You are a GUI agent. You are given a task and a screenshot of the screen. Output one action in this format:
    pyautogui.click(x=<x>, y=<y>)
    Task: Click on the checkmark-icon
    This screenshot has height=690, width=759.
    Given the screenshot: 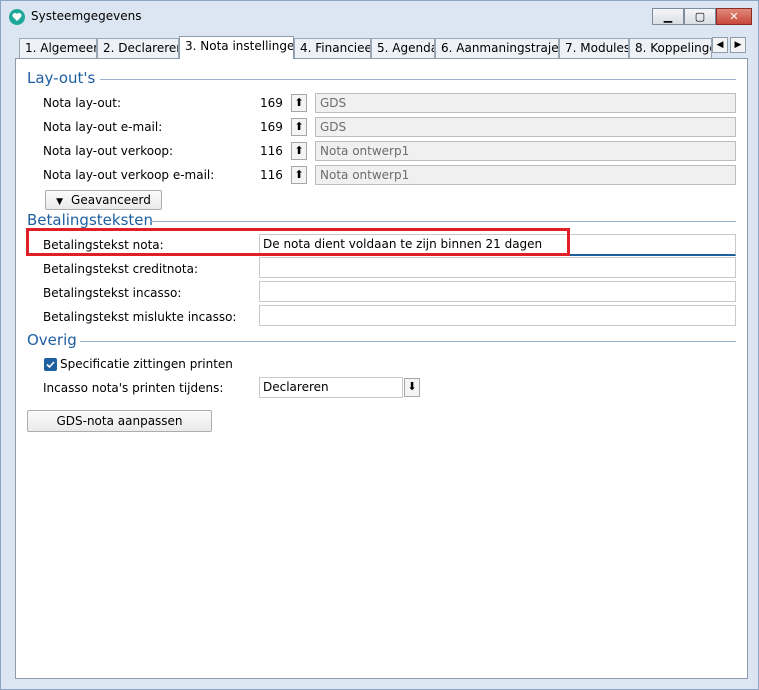 What is the action you would take?
    pyautogui.click(x=50, y=365)
    